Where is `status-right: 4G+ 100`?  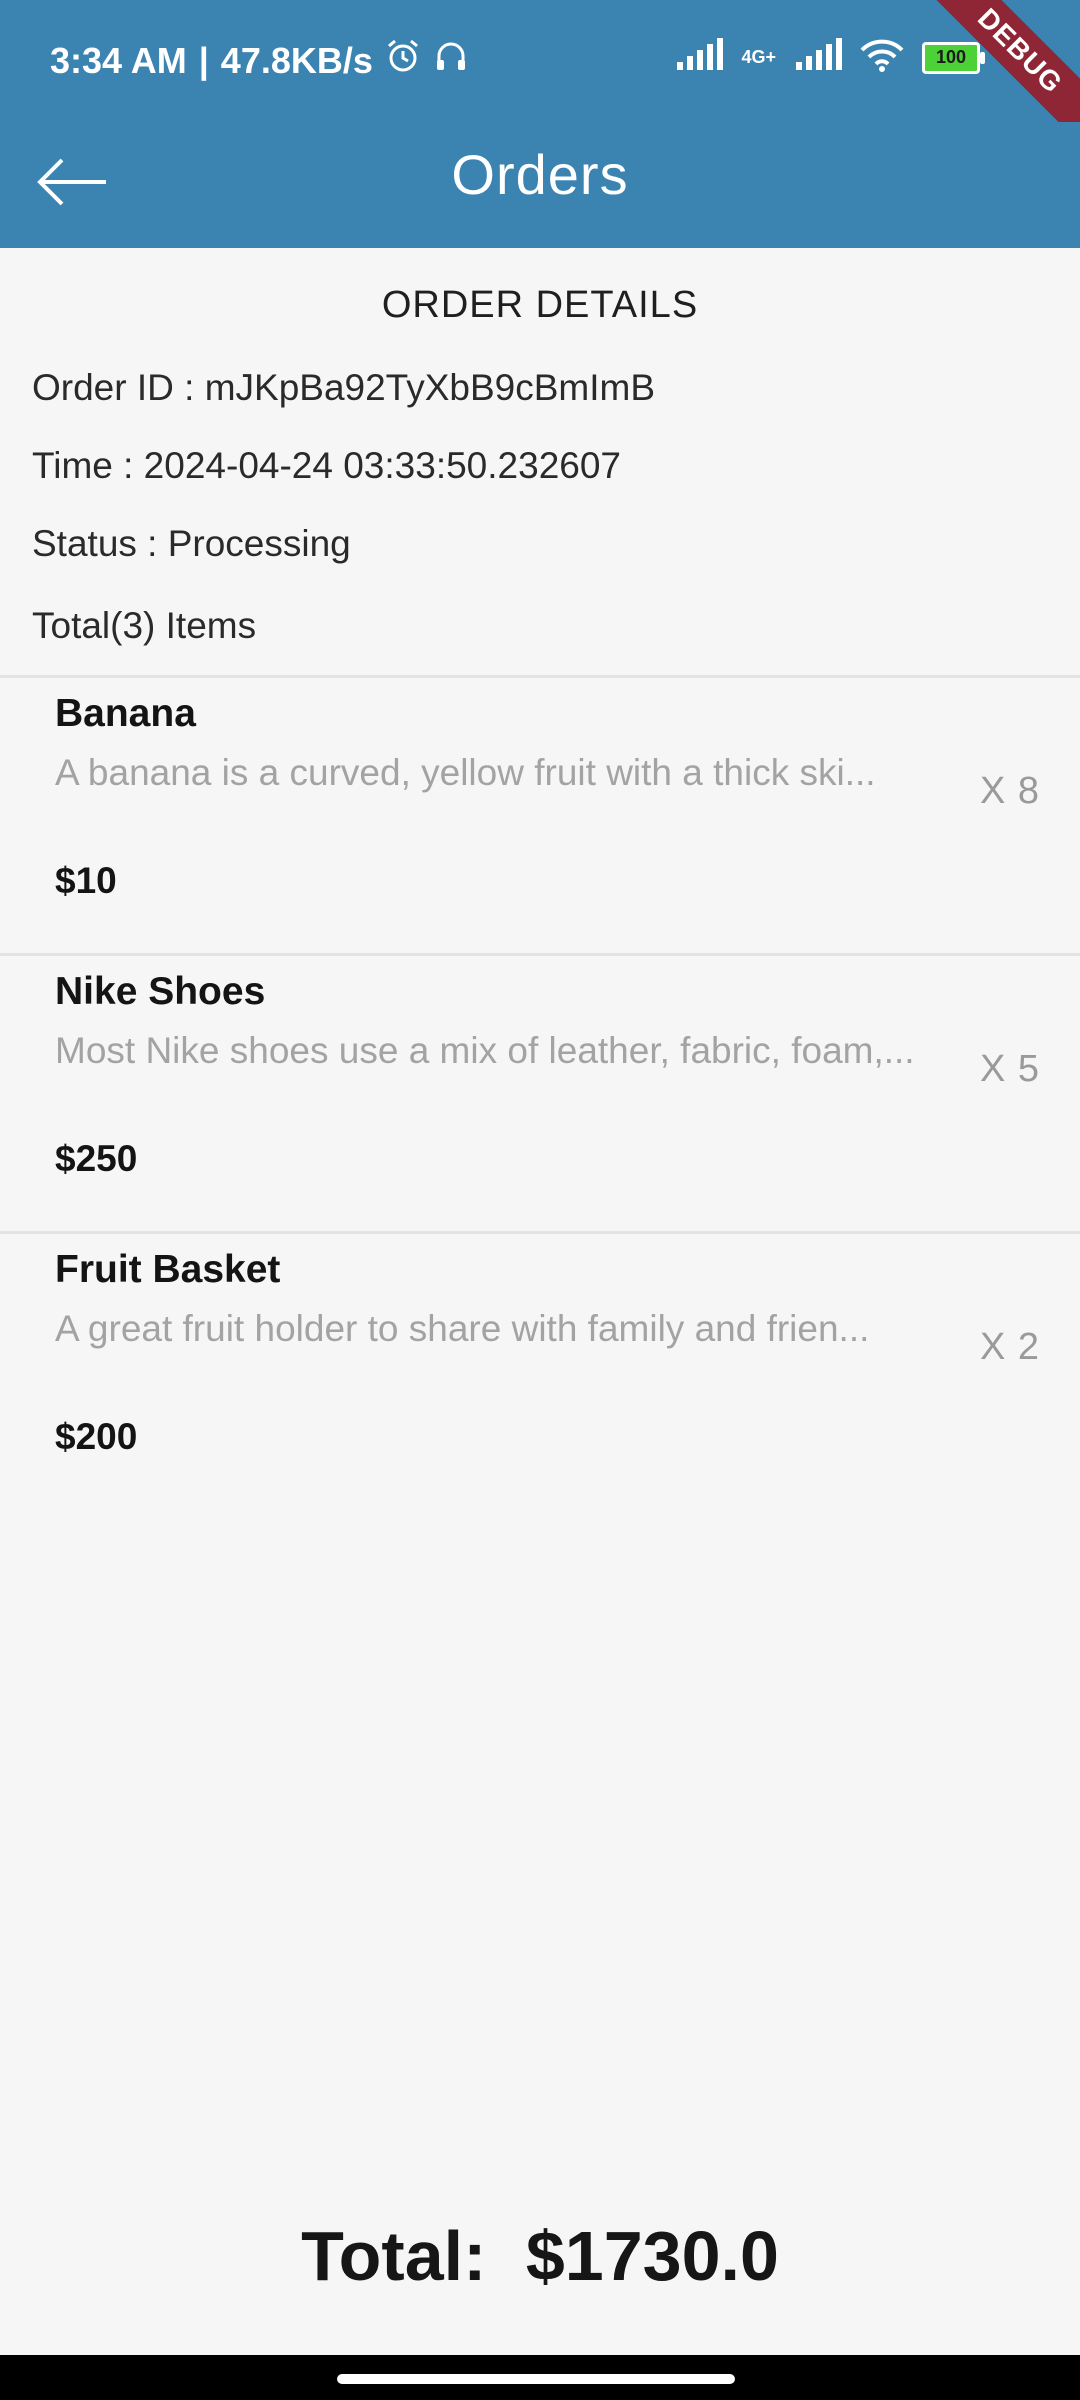
status-right: 4G+ 100 is located at coordinates (830, 57).